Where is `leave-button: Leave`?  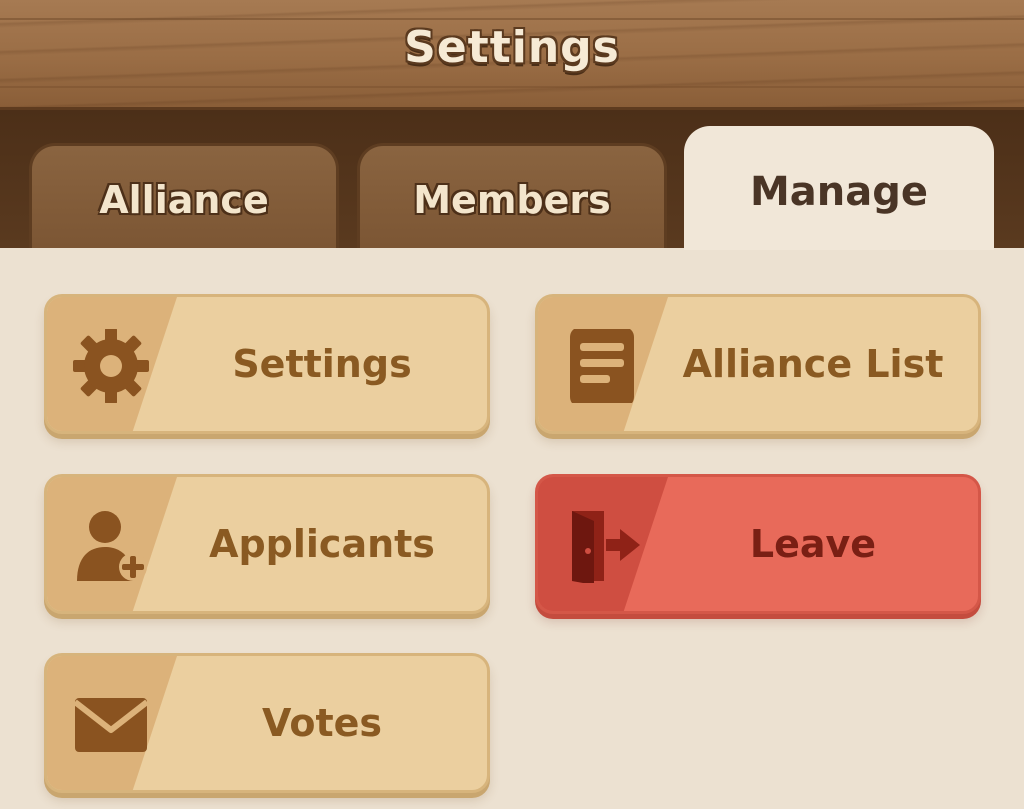
leave-button: Leave is located at coordinates (758, 544).